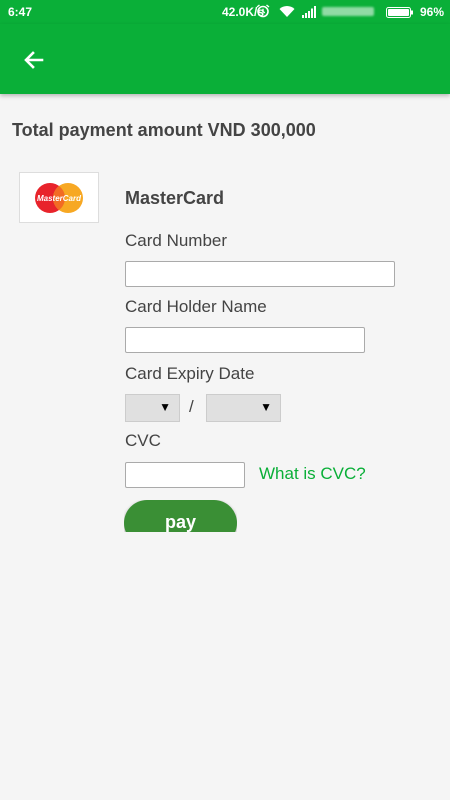 The image size is (450, 800). What do you see at coordinates (312, 474) in the screenshot?
I see `what-is-cvc-link: What is CVC?` at bounding box center [312, 474].